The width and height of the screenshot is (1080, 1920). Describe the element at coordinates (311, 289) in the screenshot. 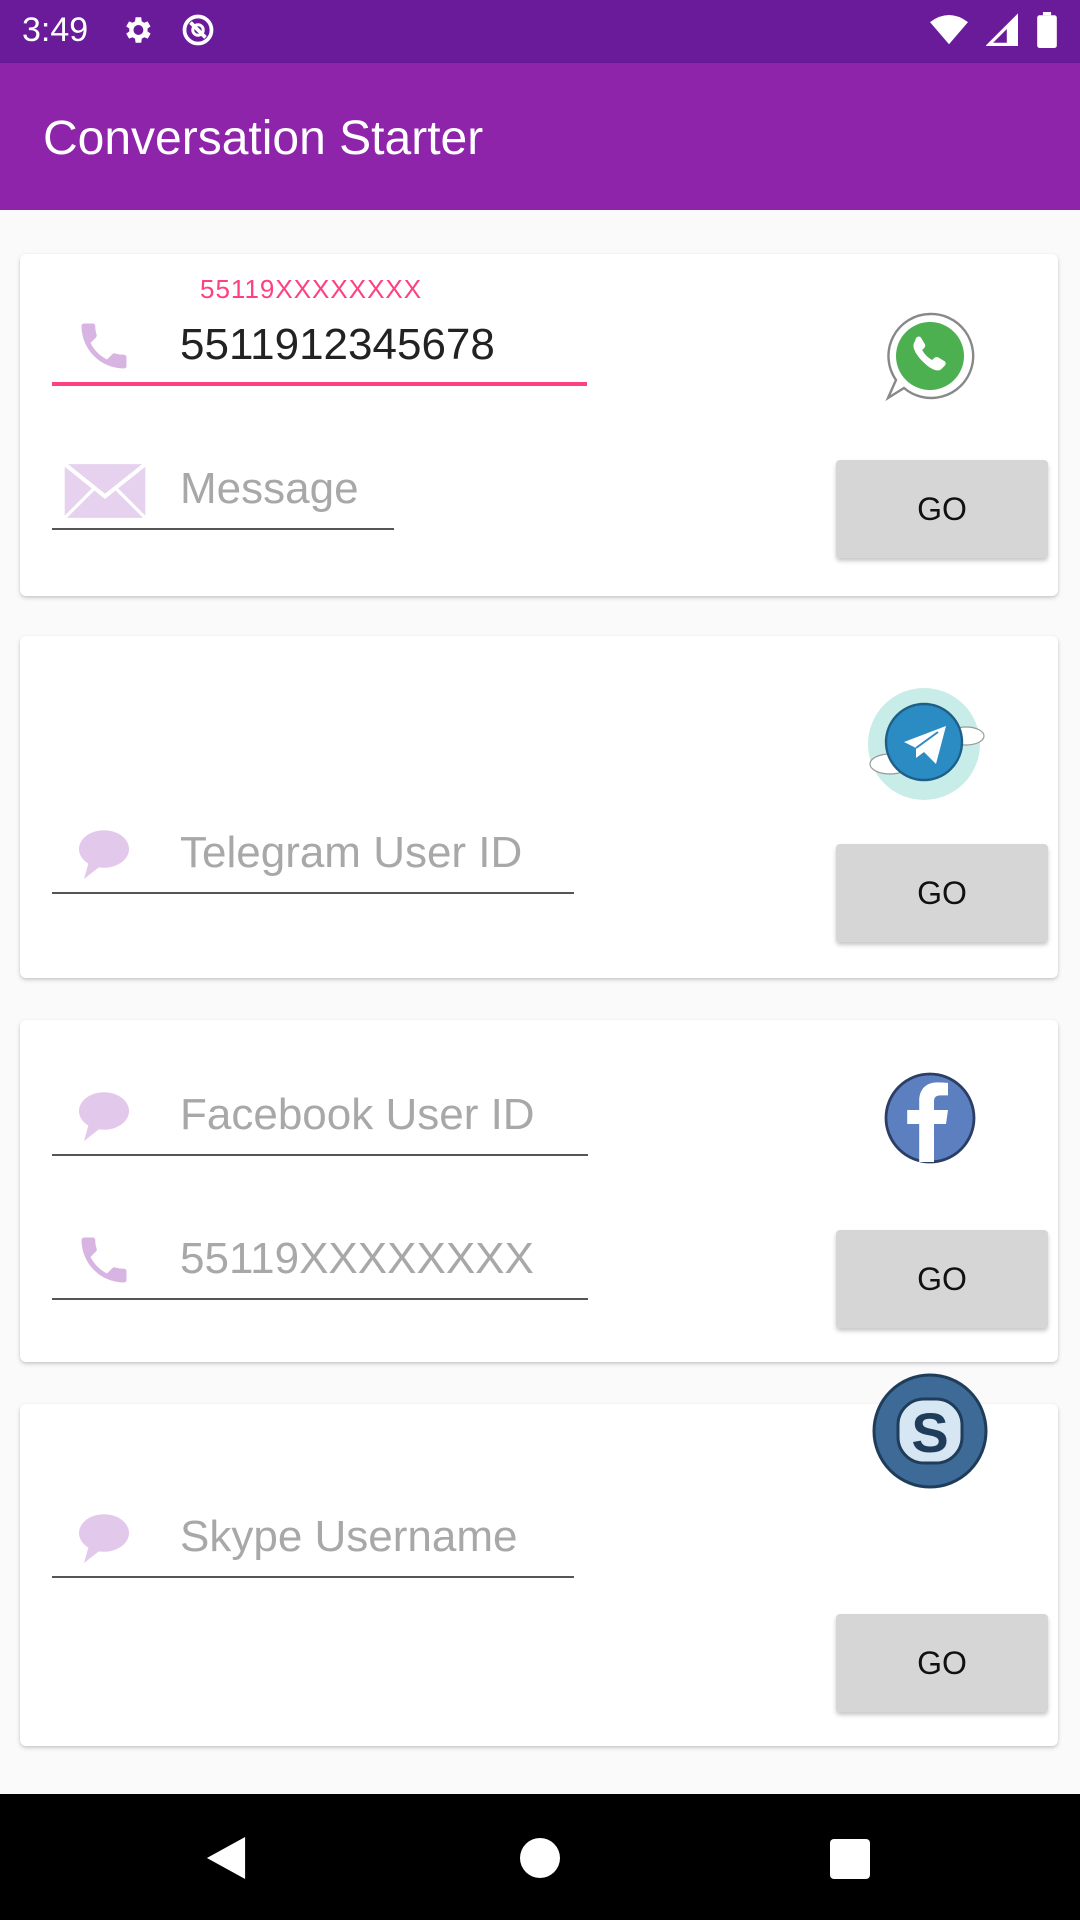

I see `phone-float-label: 55119XXXXXXXX` at that location.